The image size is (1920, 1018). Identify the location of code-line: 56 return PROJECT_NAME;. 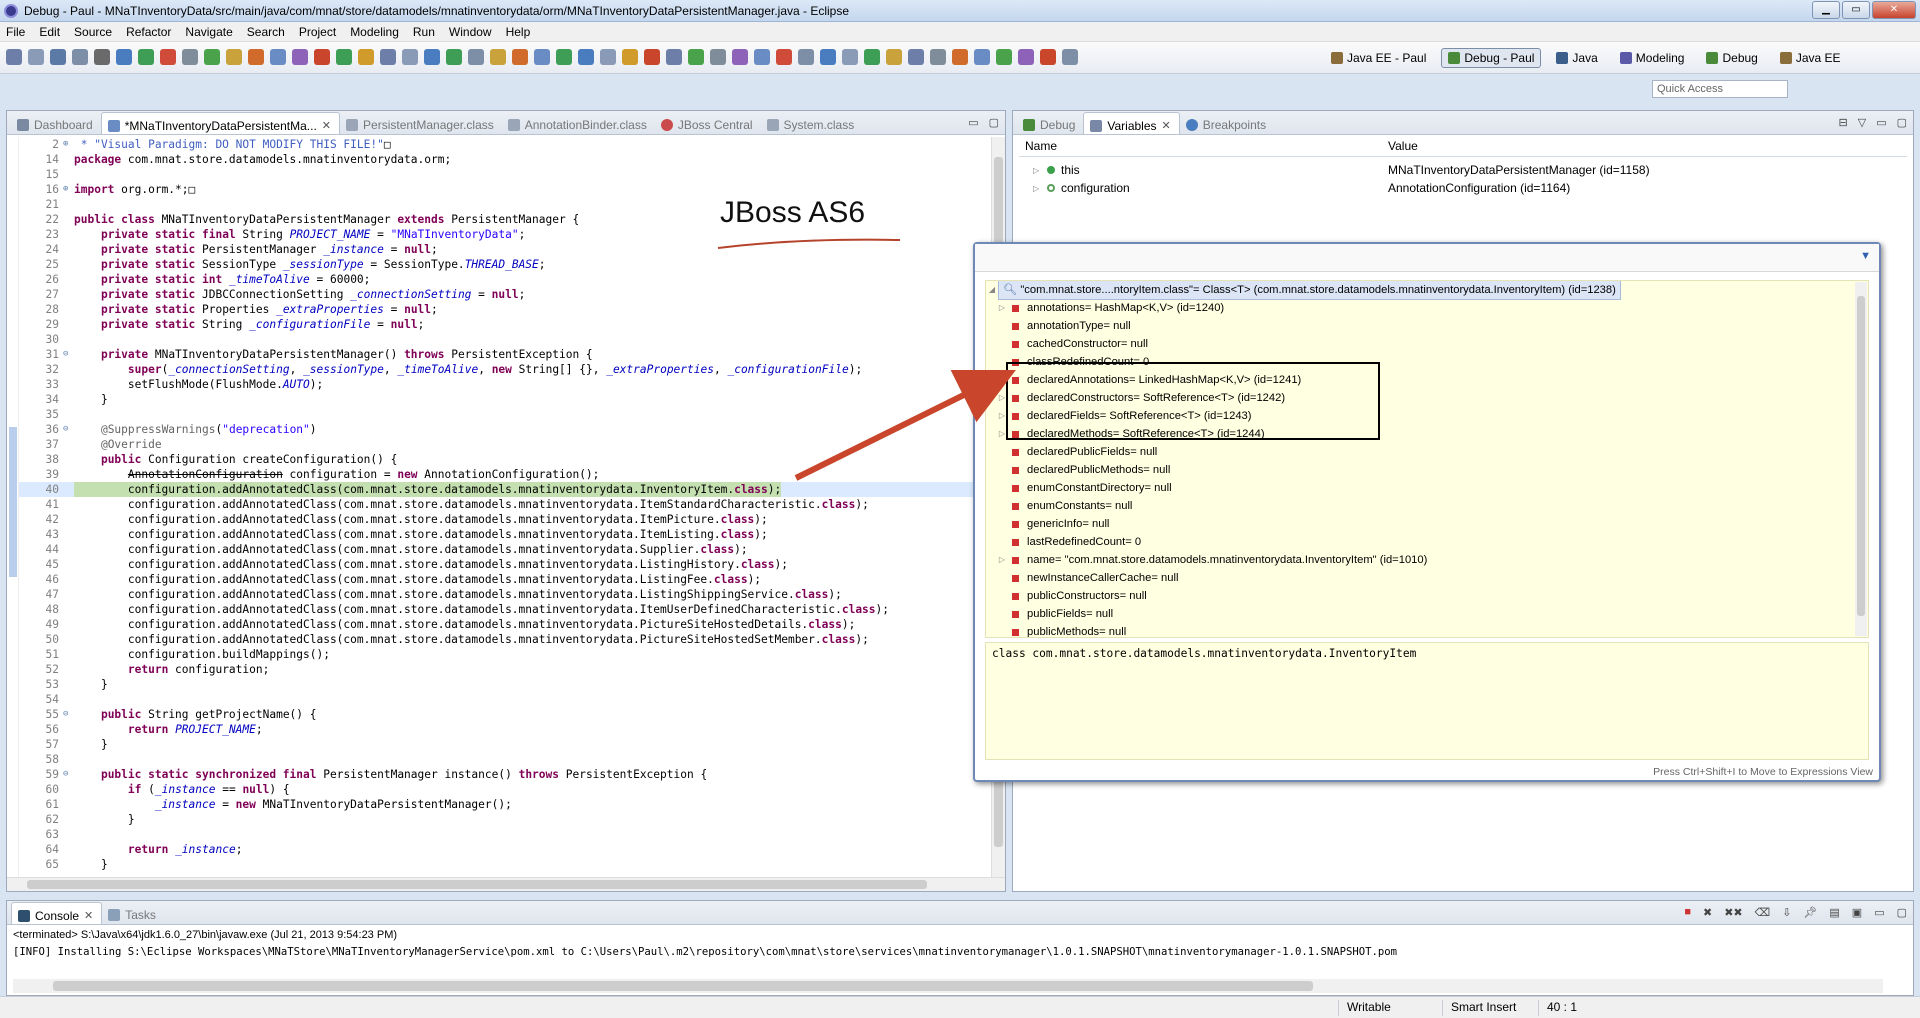
(505, 729).